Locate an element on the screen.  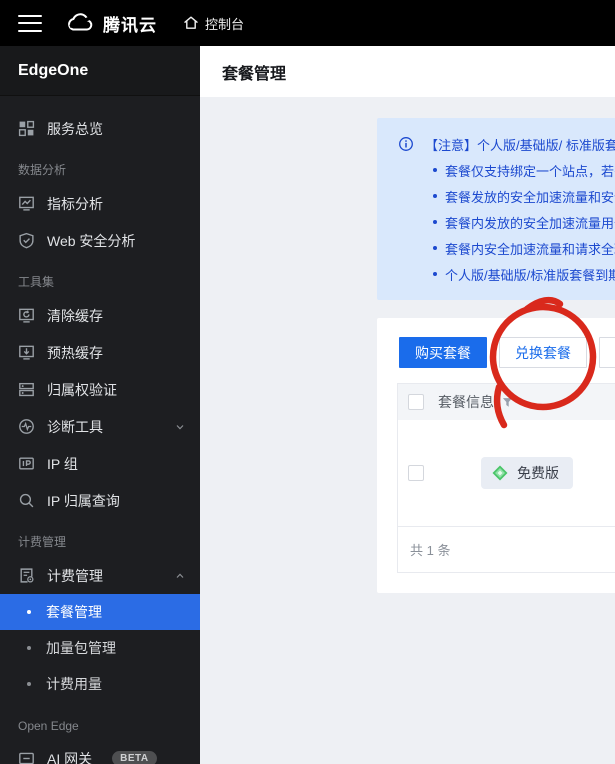
beta-badge: BETA is located at coordinates (134, 757).